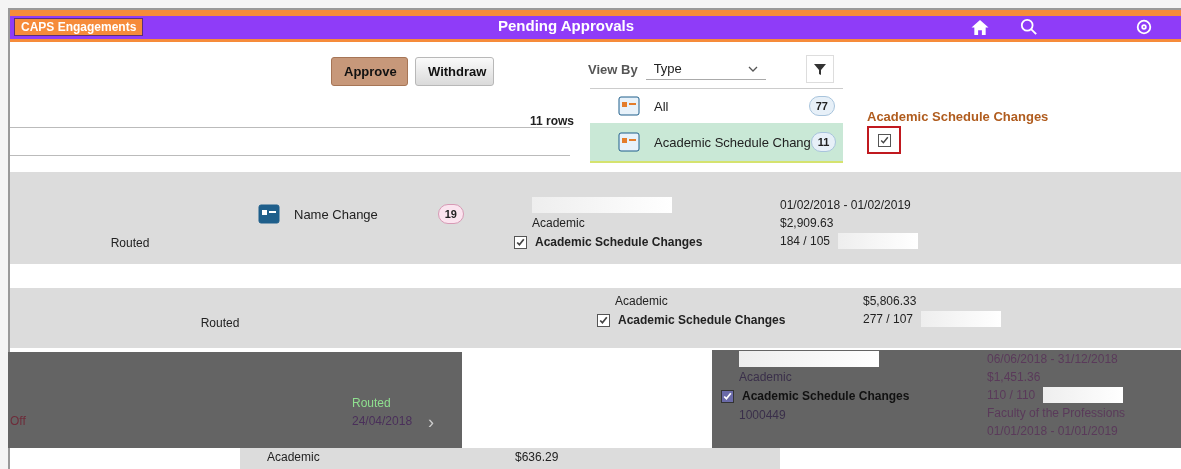  Describe the element at coordinates (454, 71) in the screenshot. I see `action-button: Withdraw` at that location.